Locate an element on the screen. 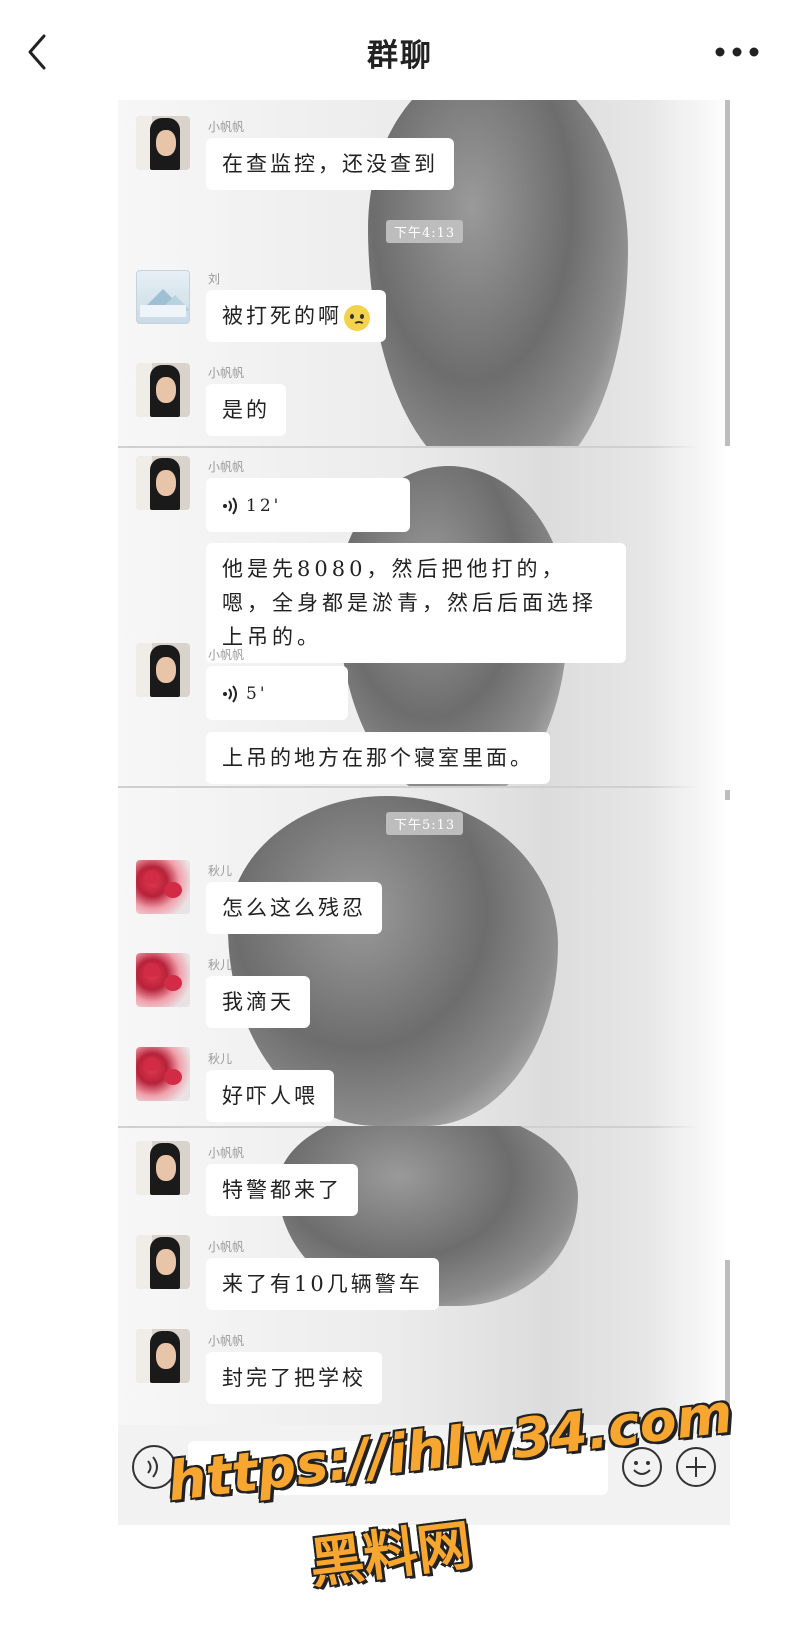 Image resolution: width=800 pixels, height=1648 pixels. message-bubble: 我滴天 is located at coordinates (258, 1002).